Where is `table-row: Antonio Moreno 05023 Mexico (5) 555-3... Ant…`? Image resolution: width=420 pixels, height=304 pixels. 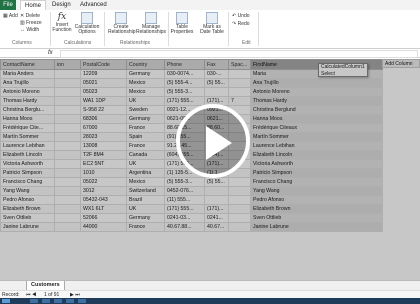 table-row: Antonio Moreno 05023 Mexico (5) 555-3... Ant… is located at coordinates (191, 92).